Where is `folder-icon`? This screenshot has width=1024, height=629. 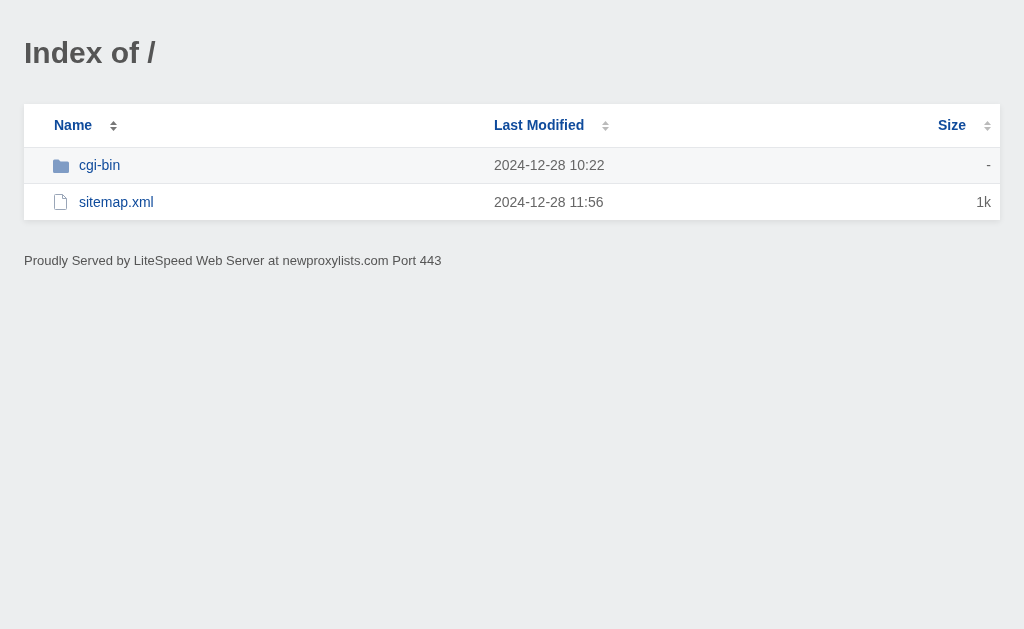
folder-icon is located at coordinates (61, 165).